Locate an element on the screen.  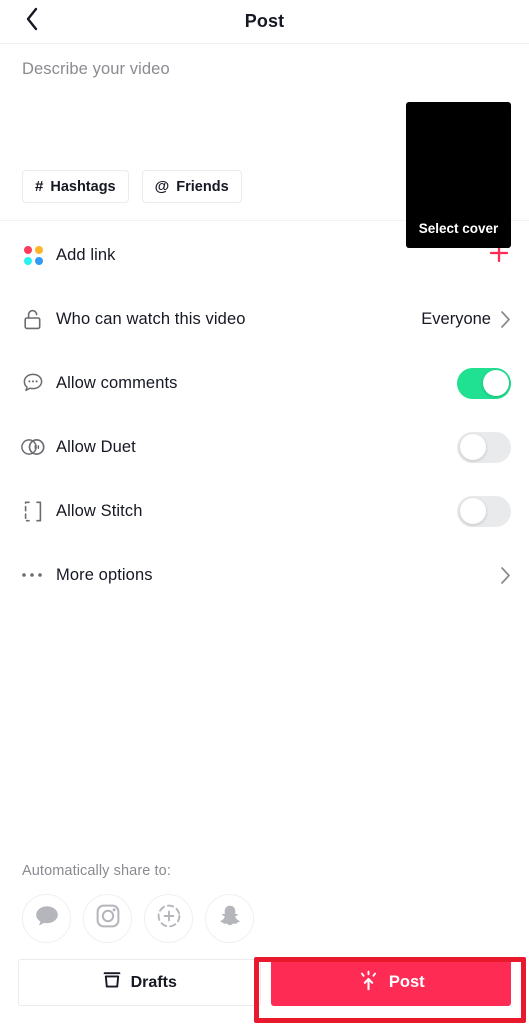
hashtag-icon: # is located at coordinates (39, 186).